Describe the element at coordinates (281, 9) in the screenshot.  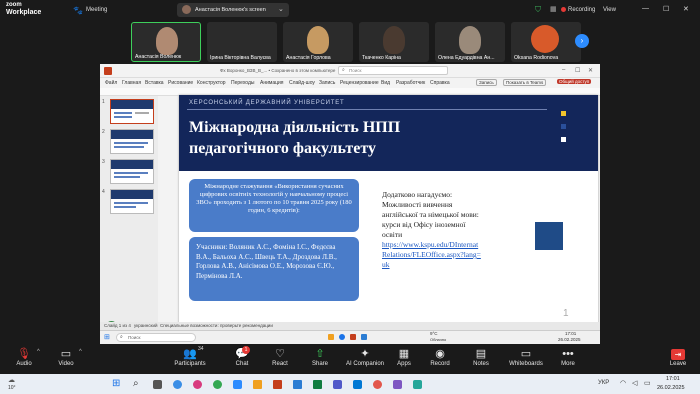
I see `chevron-down-icon: ⌄` at that location.